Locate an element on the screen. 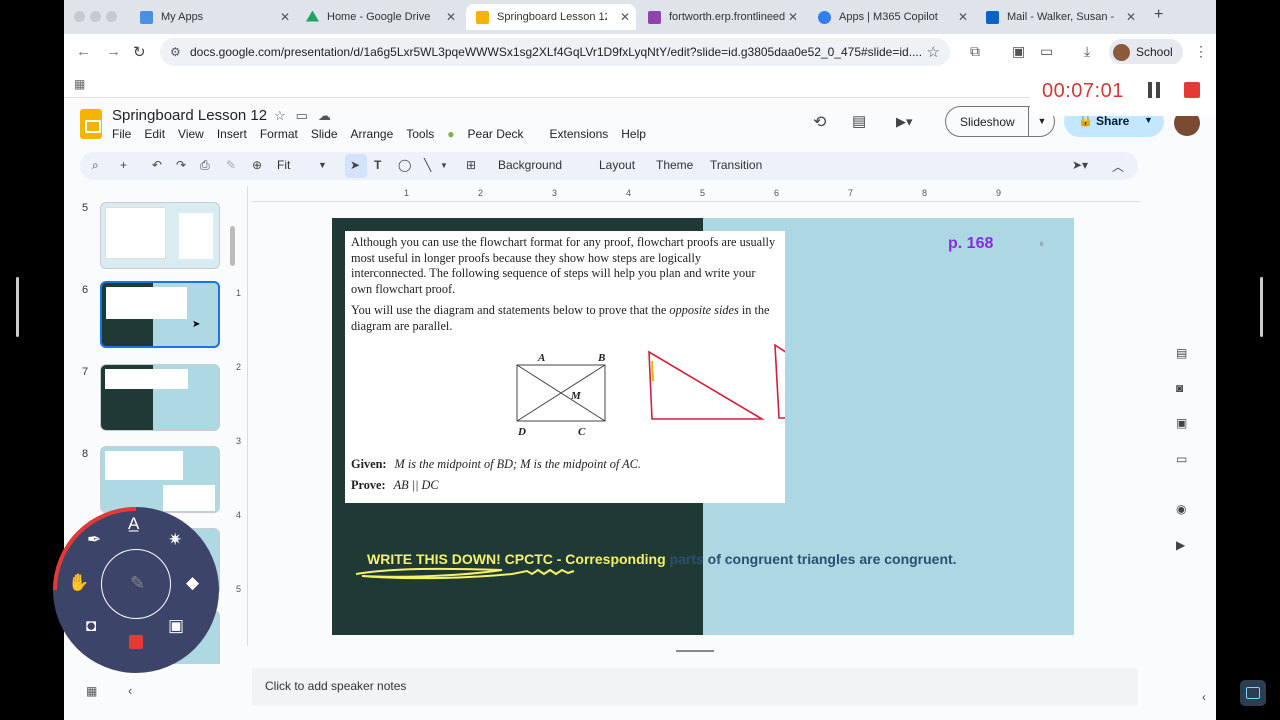  cast-icon: ▭ is located at coordinates (1046, 51).